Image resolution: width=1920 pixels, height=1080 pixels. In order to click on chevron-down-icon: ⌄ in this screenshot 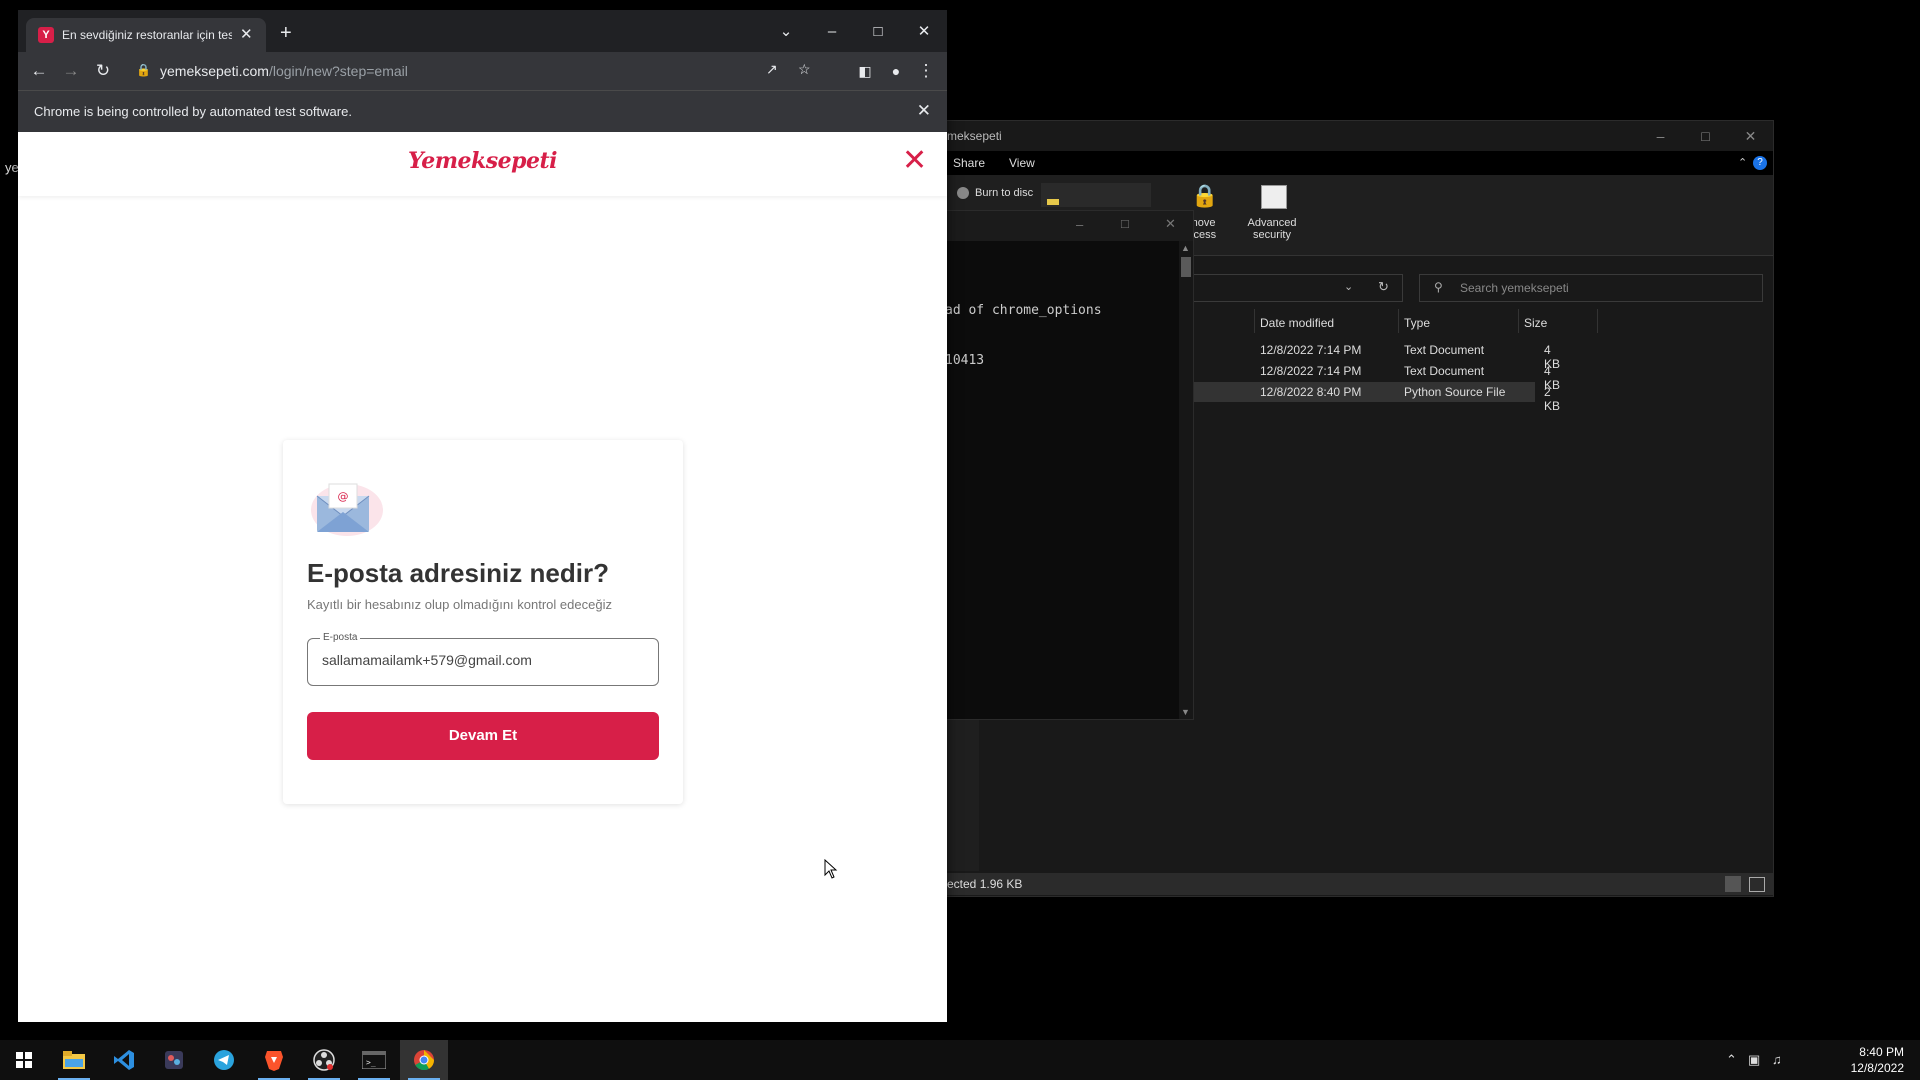, I will do `click(1348, 286)`.